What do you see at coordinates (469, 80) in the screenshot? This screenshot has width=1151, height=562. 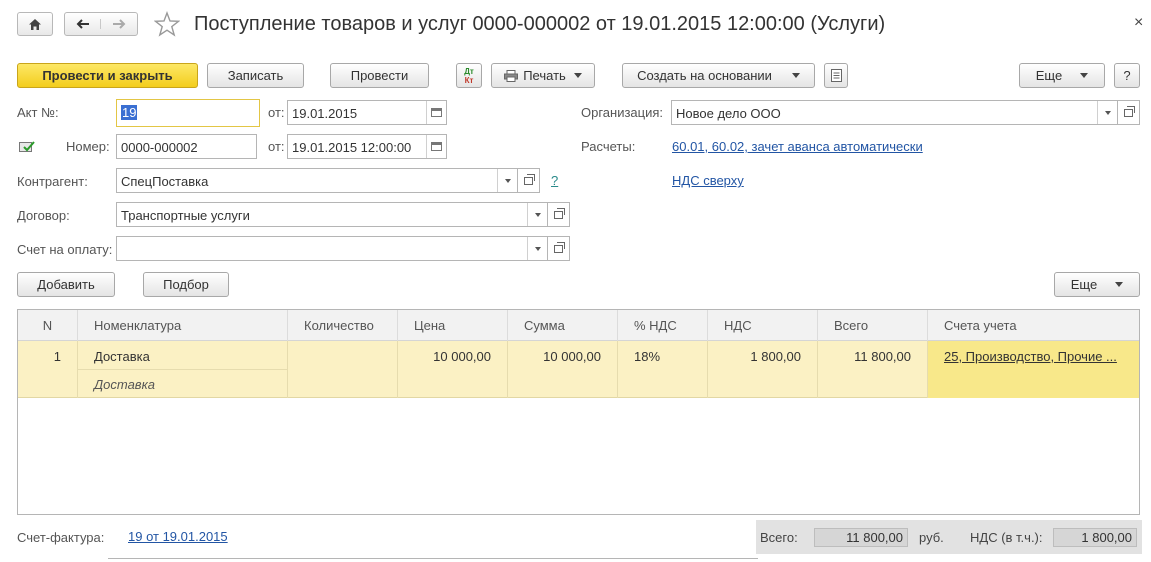 I see `kt-label: Кт` at bounding box center [469, 80].